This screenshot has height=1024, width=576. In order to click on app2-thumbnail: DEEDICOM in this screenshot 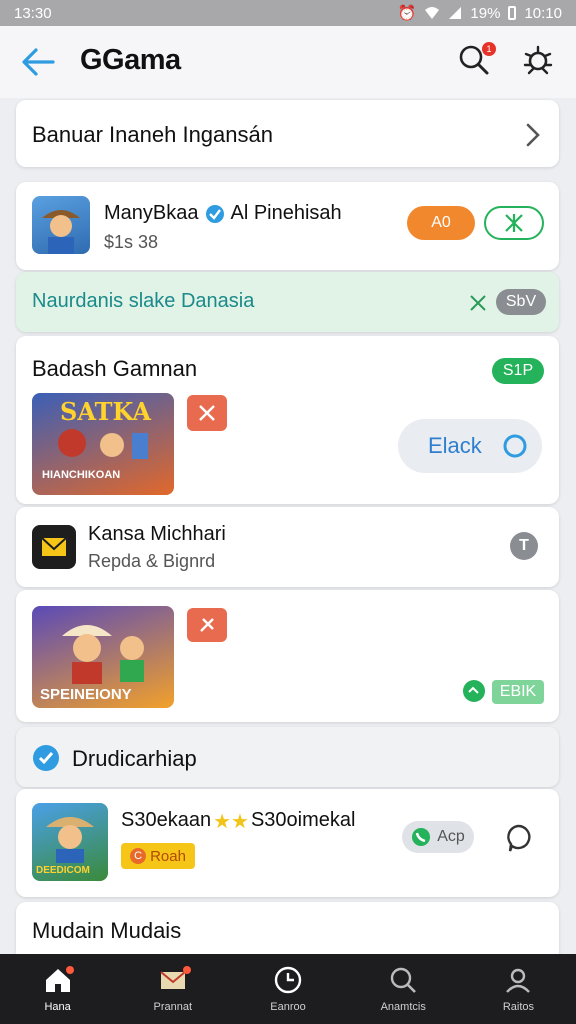, I will do `click(70, 842)`.